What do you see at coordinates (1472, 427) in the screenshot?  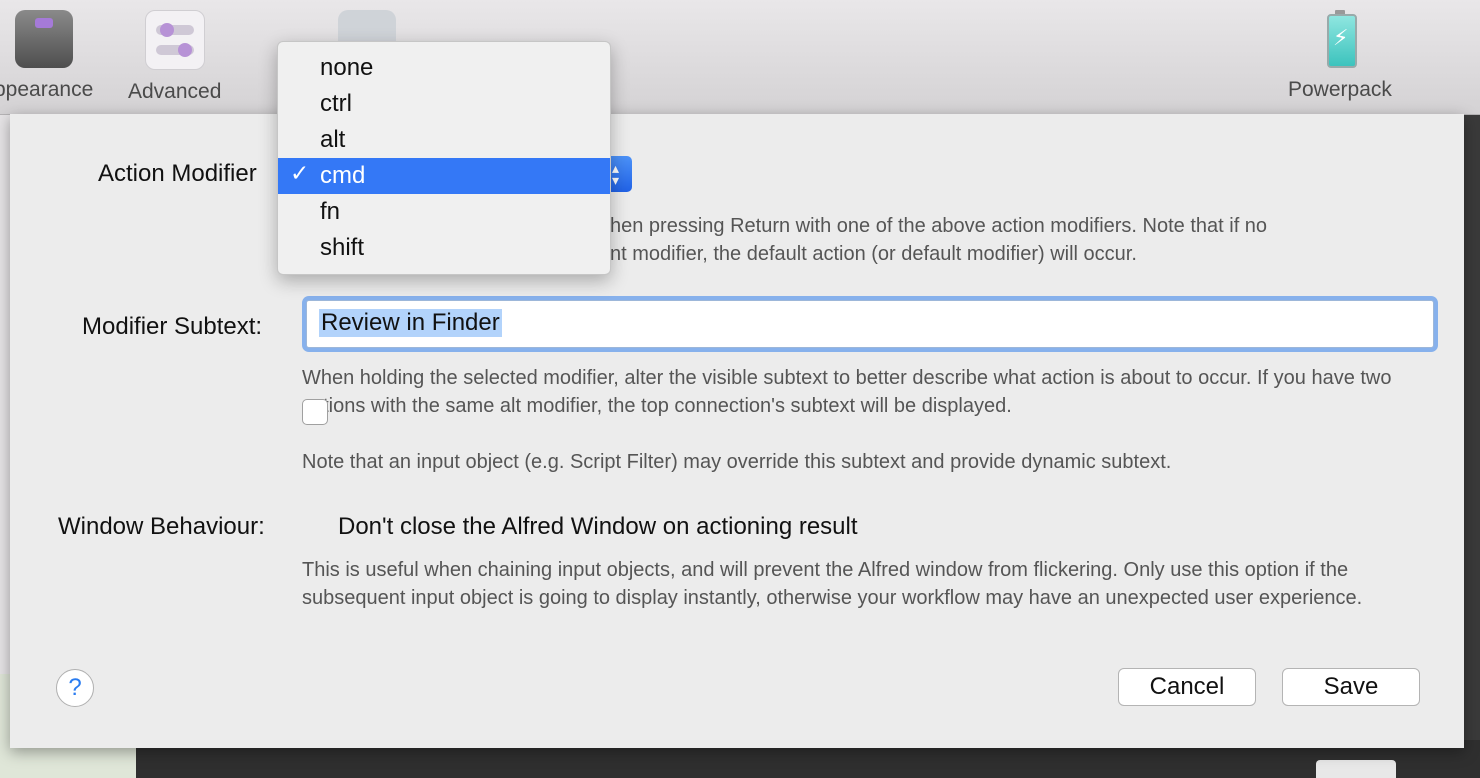 I see `background-right-edge` at bounding box center [1472, 427].